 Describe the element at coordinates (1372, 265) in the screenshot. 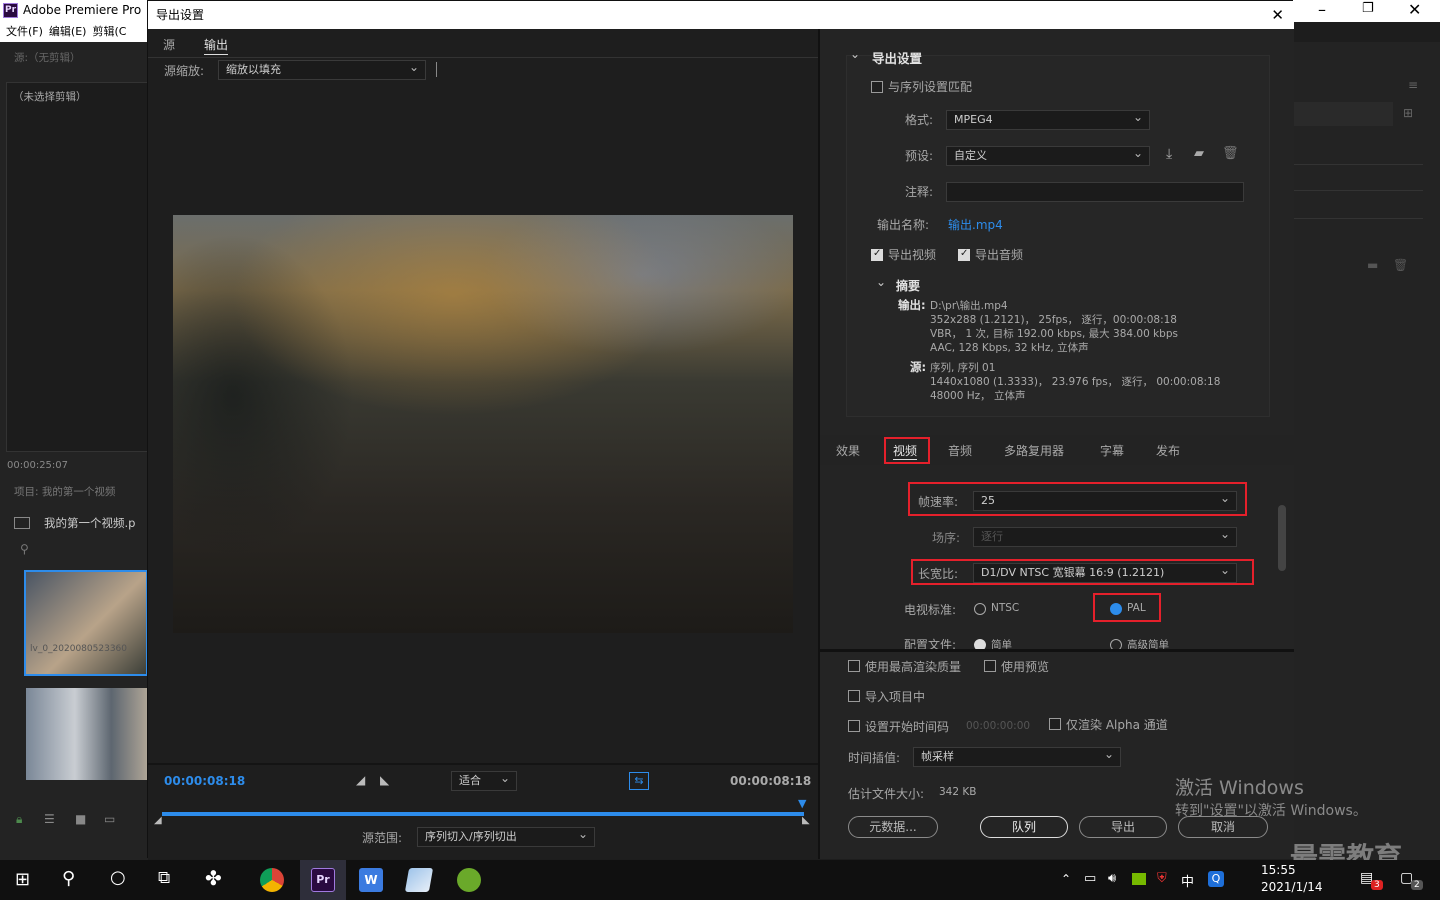

I see `folder-icon: ▬` at that location.